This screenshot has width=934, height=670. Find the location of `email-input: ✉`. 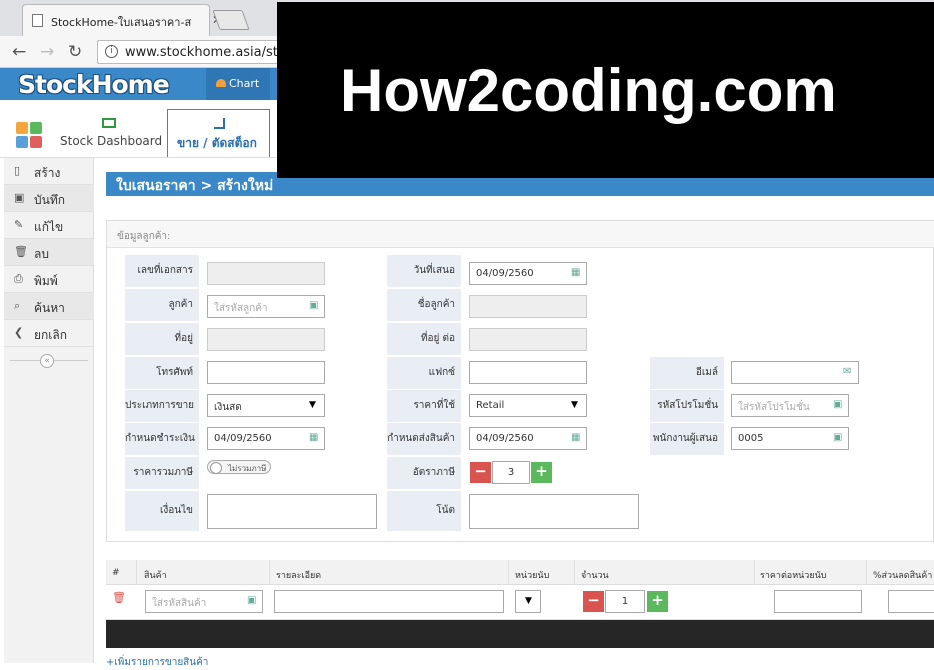

email-input: ✉ is located at coordinates (795, 372).